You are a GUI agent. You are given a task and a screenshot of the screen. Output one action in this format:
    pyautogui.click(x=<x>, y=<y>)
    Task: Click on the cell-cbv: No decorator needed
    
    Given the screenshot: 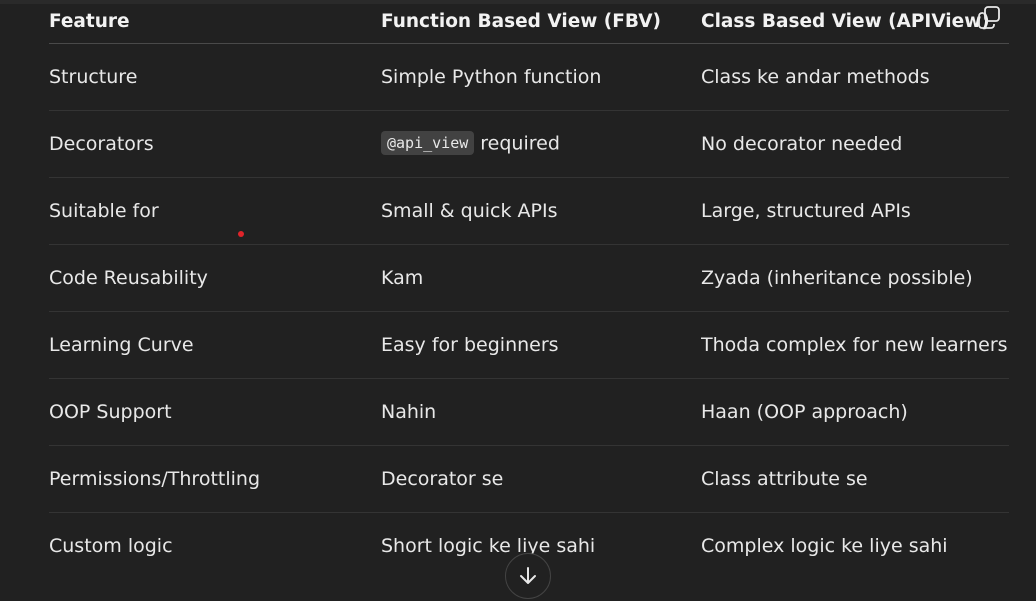 What is the action you would take?
    pyautogui.click(x=855, y=144)
    